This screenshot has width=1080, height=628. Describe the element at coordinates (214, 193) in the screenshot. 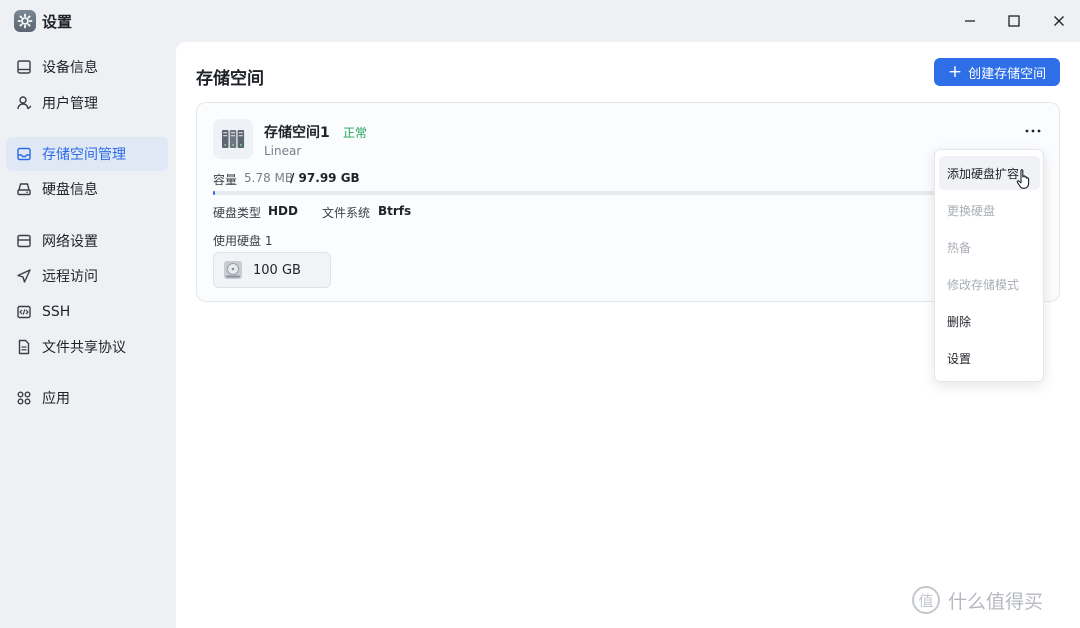

I see `capacity-bar-fill` at that location.